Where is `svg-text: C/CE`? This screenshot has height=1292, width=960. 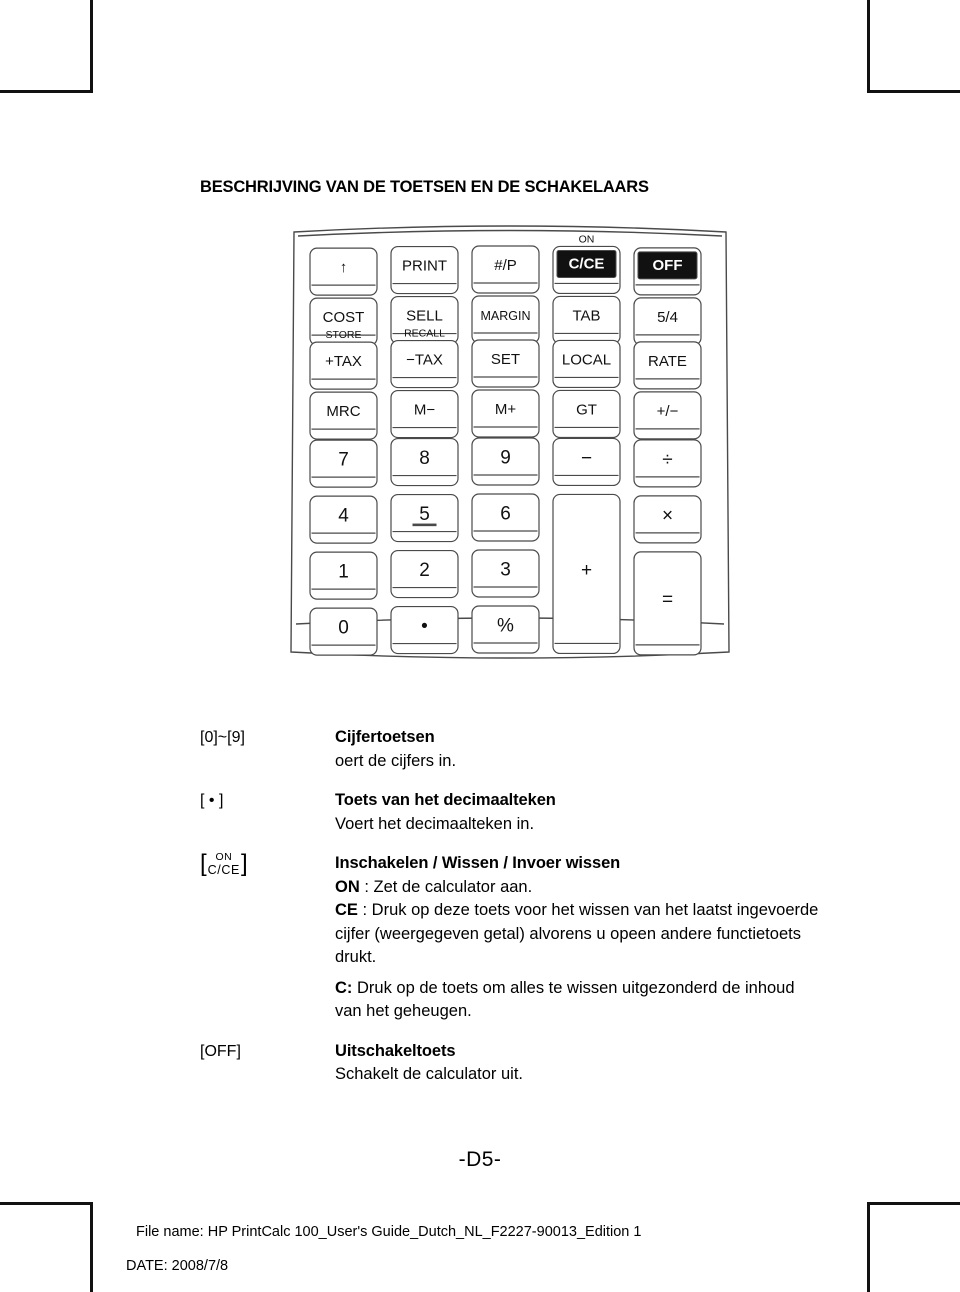 svg-text: C/CE is located at coordinates (587, 263).